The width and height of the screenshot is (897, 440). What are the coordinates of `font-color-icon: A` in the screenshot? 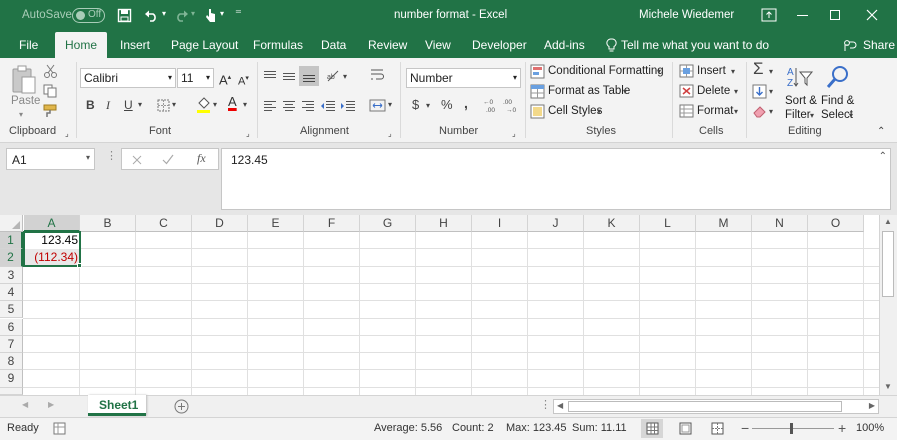 It's located at (232, 102).